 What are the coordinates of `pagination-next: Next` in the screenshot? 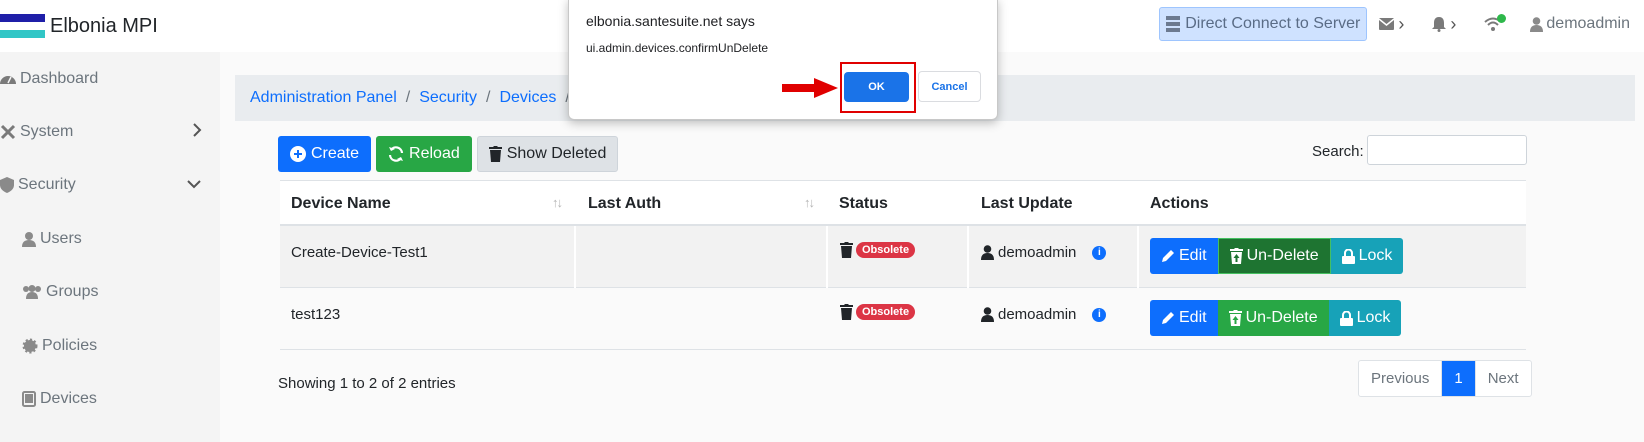 It's located at (1502, 378).